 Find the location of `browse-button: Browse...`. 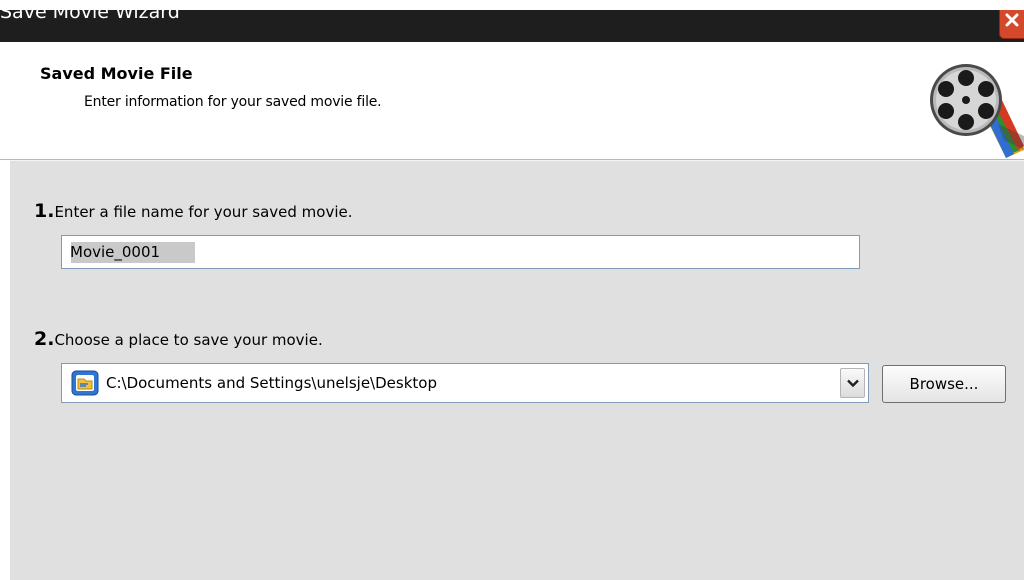

browse-button: Browse... is located at coordinates (944, 384).